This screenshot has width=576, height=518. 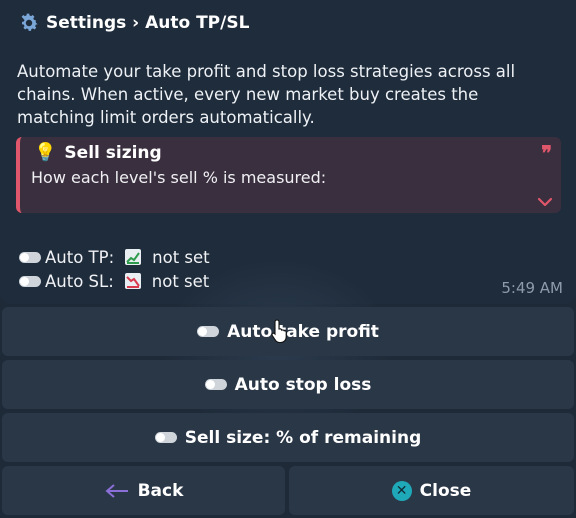 What do you see at coordinates (180, 281) in the screenshot?
I see `auto-sl-value: not set` at bounding box center [180, 281].